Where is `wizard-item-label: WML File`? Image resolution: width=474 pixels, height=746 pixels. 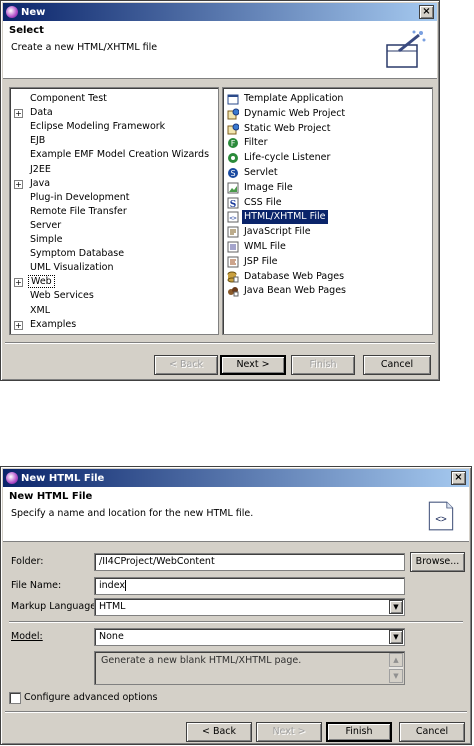 wizard-item-label: WML File is located at coordinates (265, 246).